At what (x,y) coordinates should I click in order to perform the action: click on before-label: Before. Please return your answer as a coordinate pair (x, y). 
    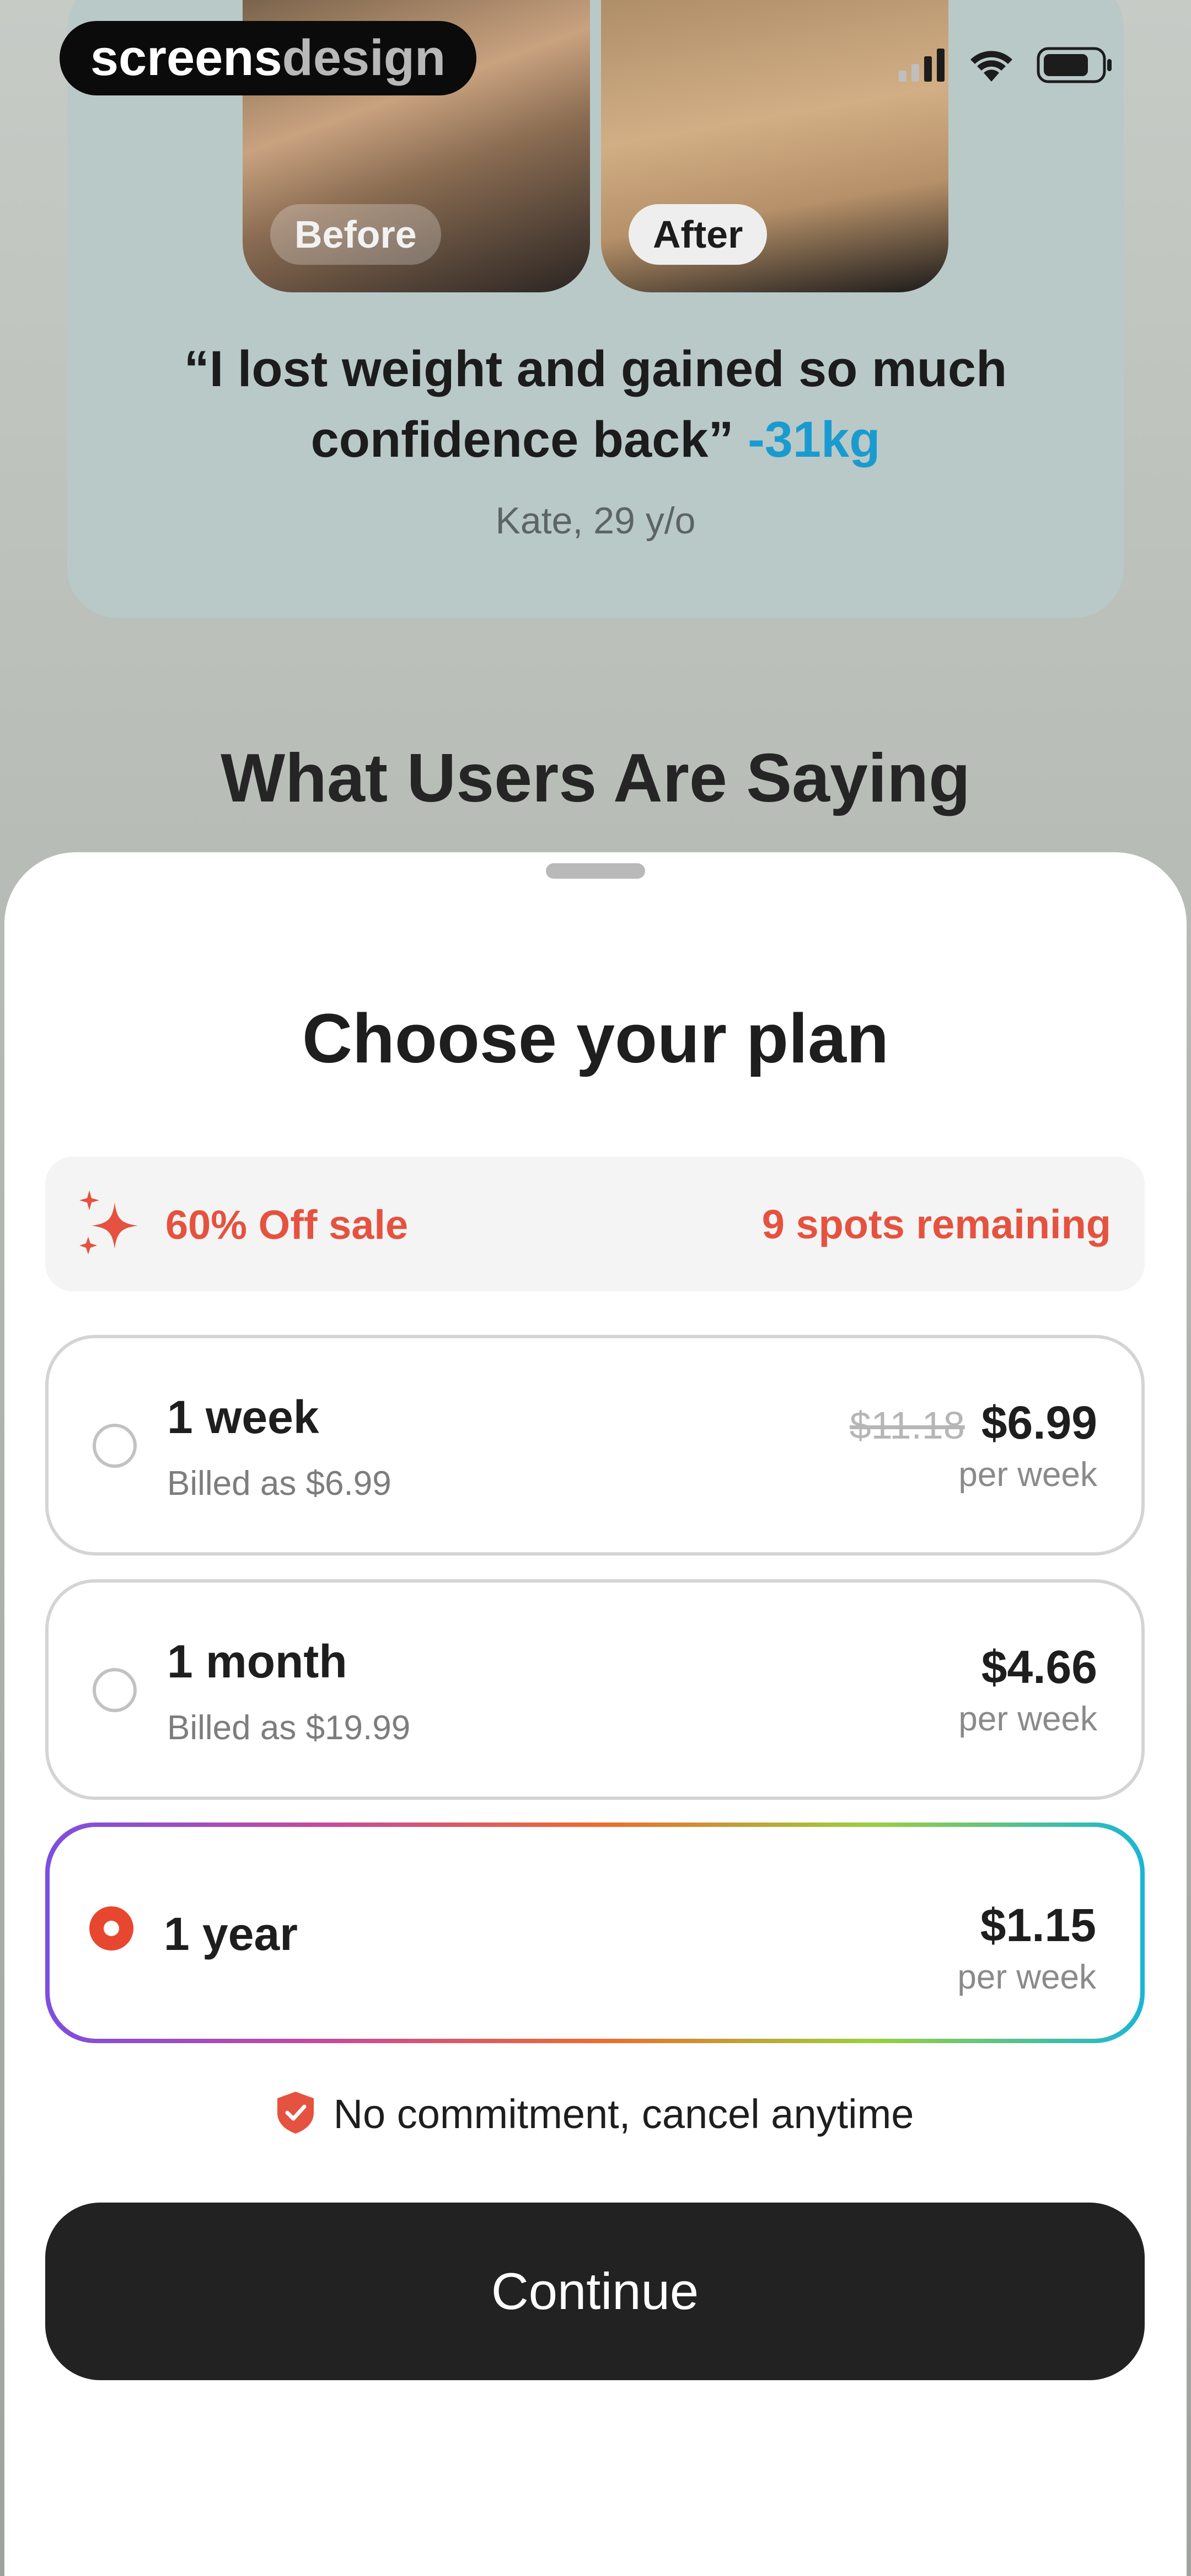
    Looking at the image, I should click on (355, 234).